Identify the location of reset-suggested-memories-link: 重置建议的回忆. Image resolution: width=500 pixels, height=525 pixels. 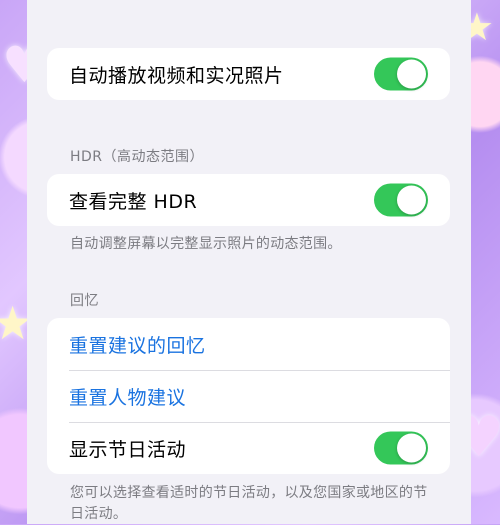
(137, 344).